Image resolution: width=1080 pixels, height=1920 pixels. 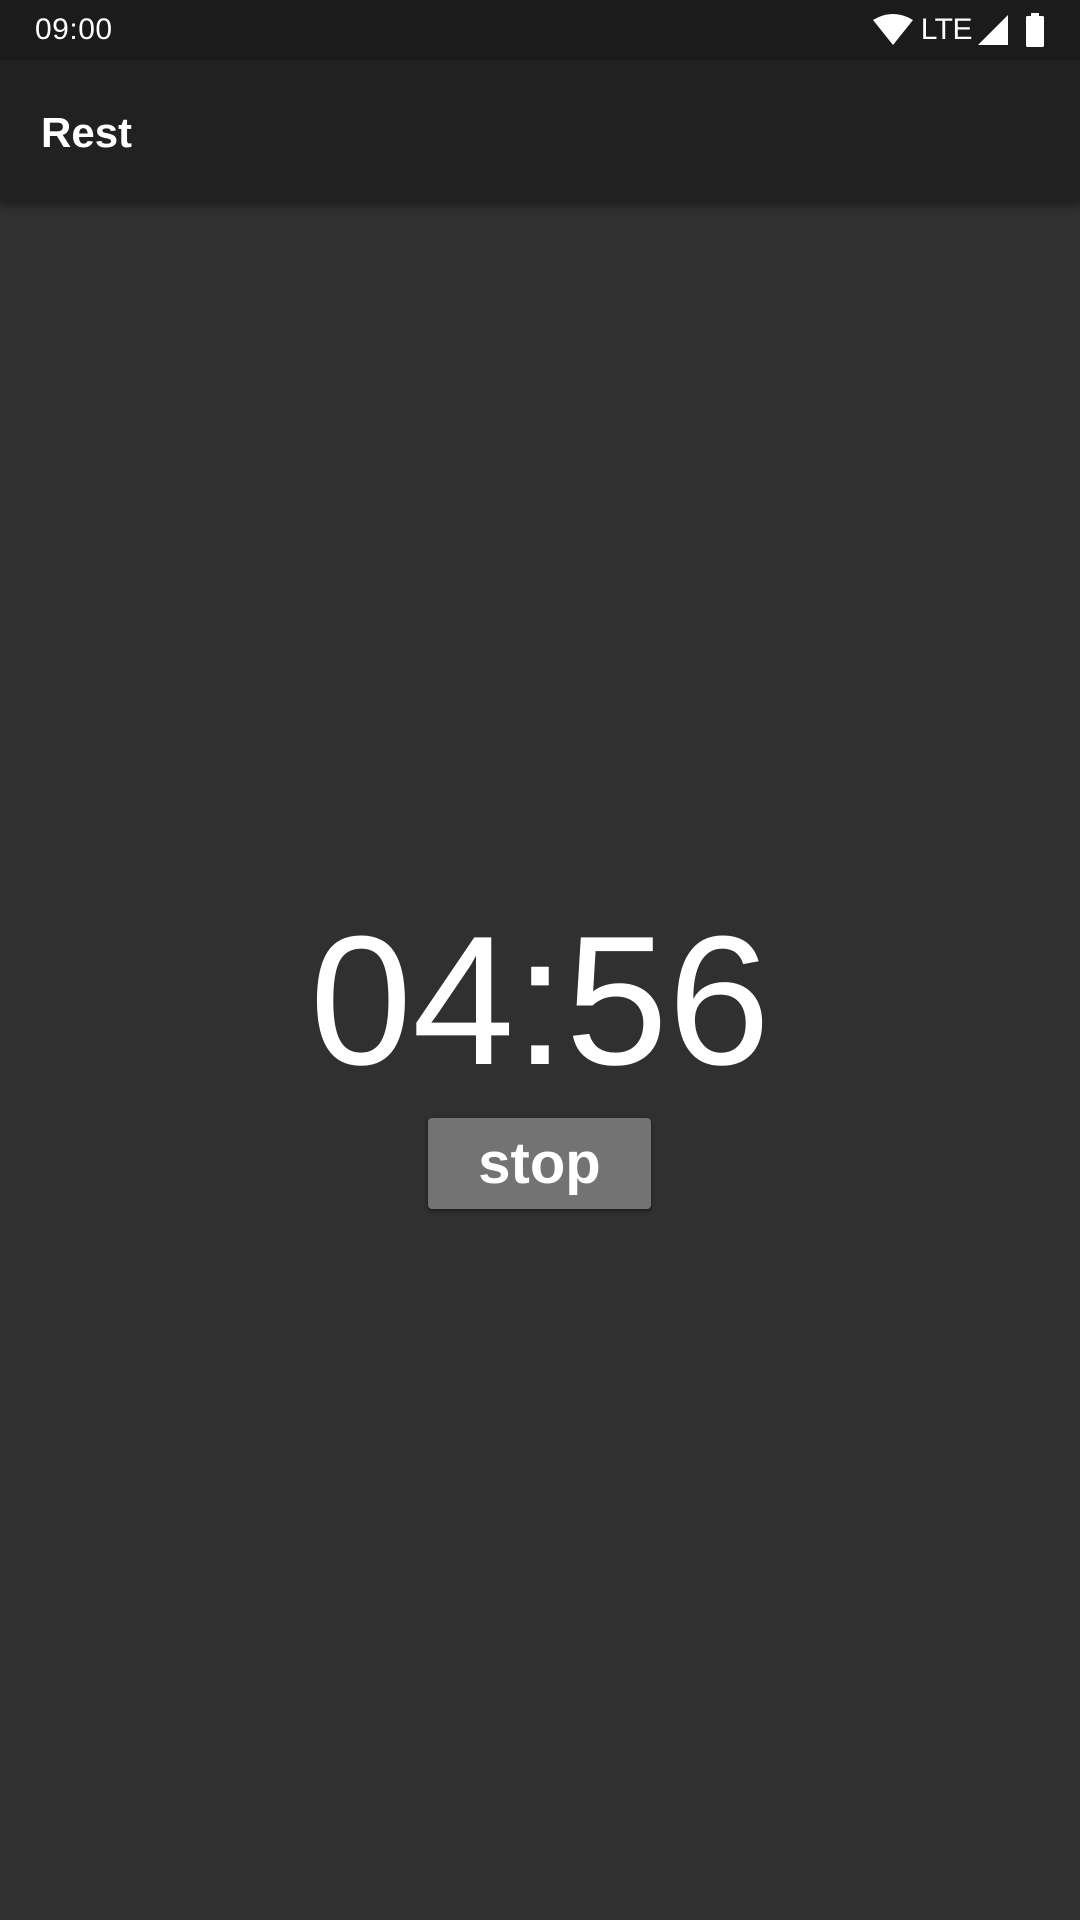 What do you see at coordinates (540, 1000) in the screenshot?
I see `countdown-timer: 04:56` at bounding box center [540, 1000].